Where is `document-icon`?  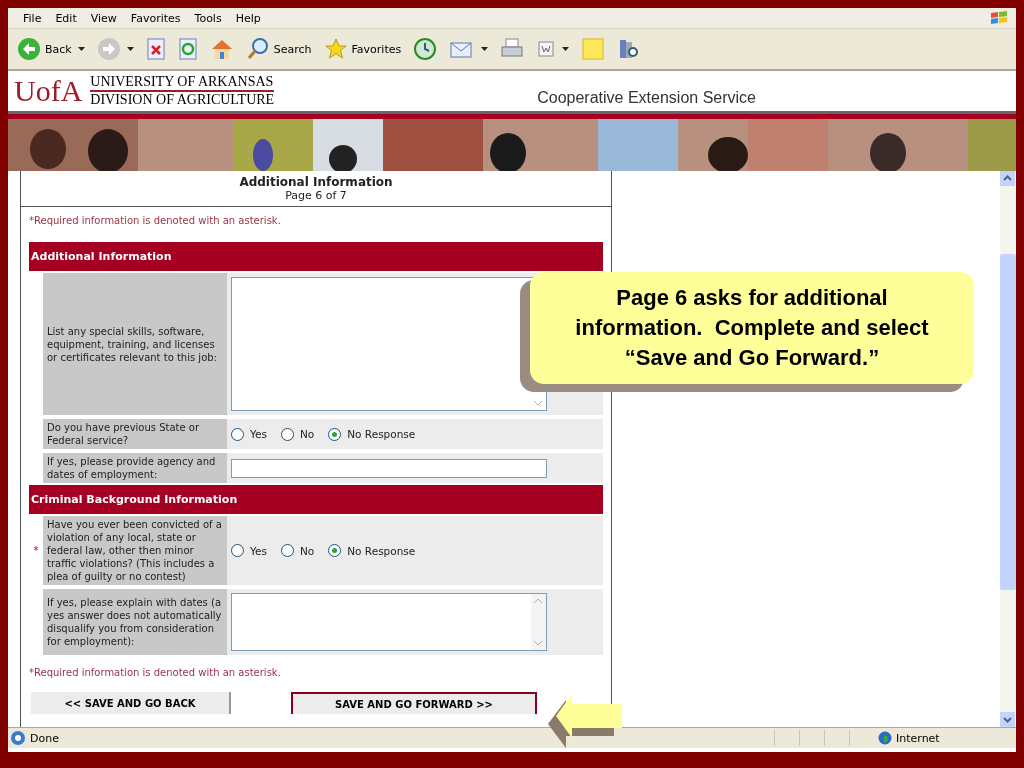
document-icon is located at coordinates (546, 49).